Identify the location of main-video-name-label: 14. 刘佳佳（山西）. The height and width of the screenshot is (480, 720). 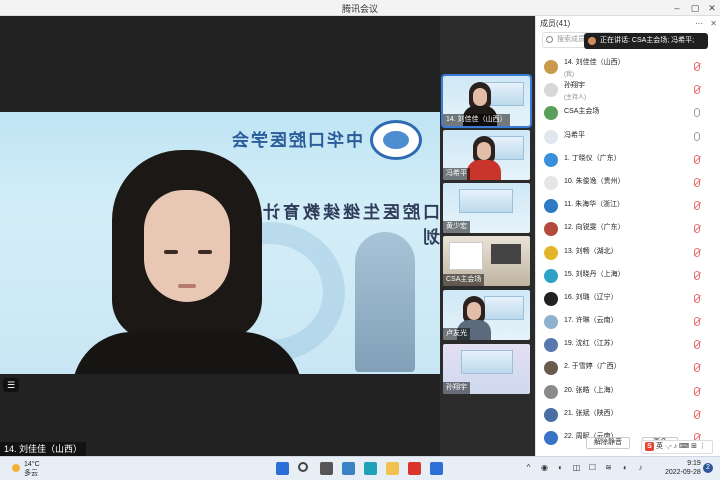
(43, 449).